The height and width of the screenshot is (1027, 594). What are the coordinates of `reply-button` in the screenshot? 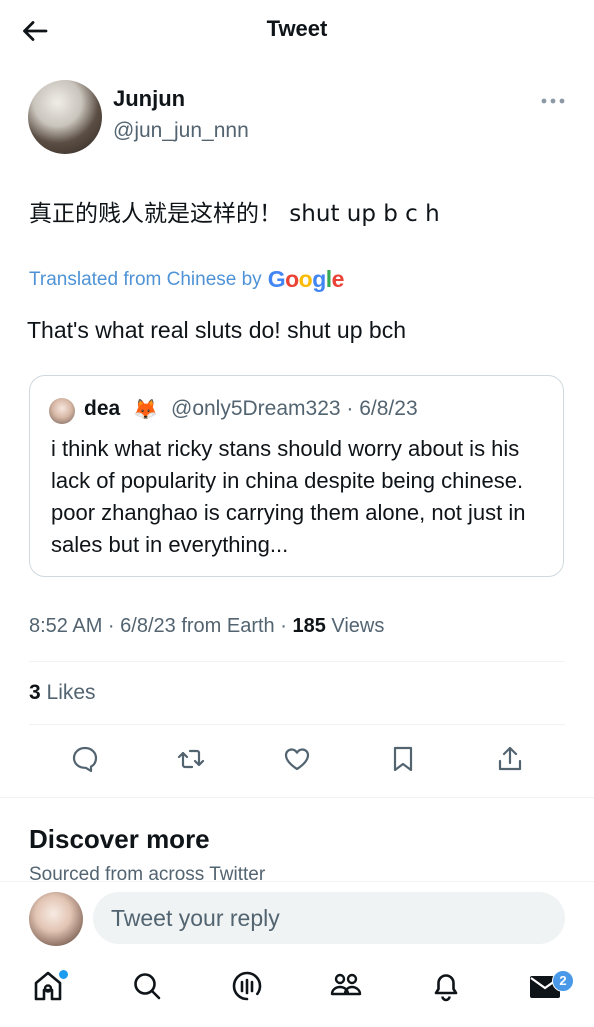 It's located at (85, 759).